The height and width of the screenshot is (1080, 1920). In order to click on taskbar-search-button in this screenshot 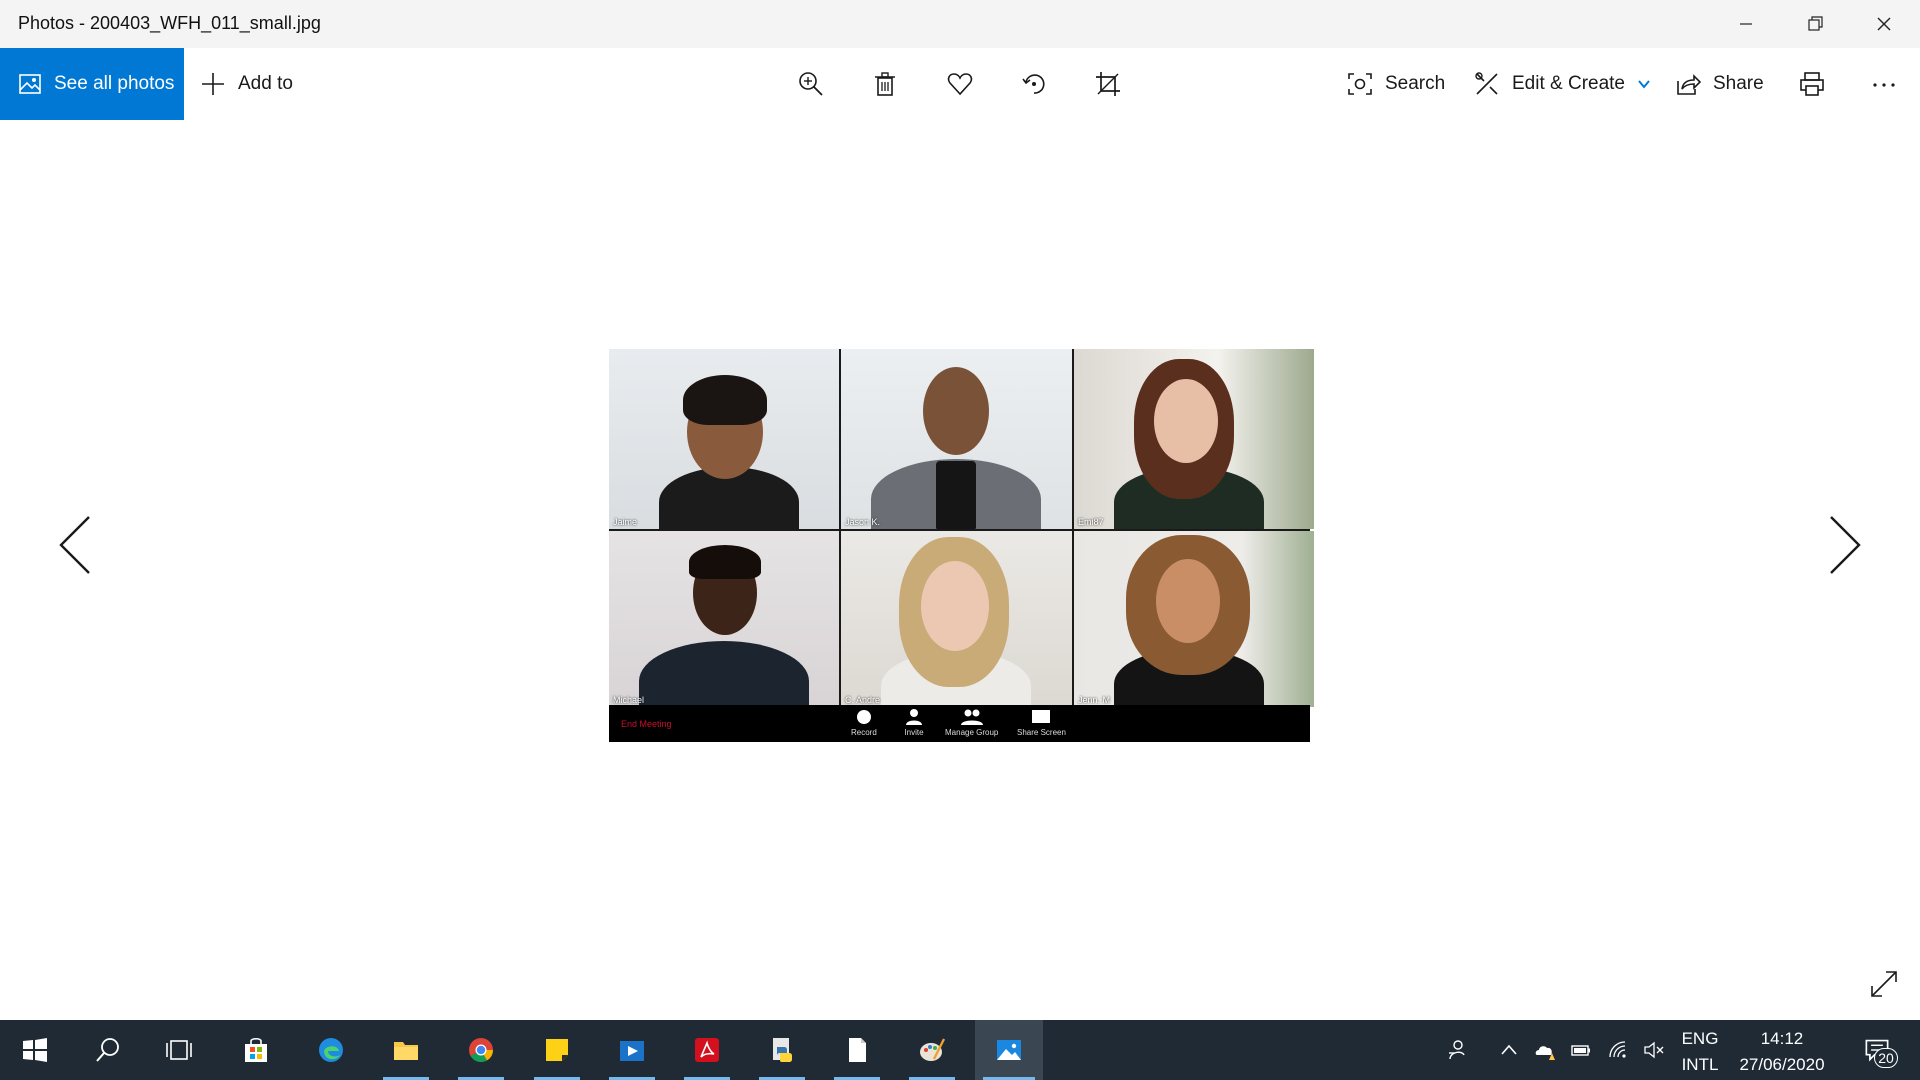, I will do `click(108, 1050)`.